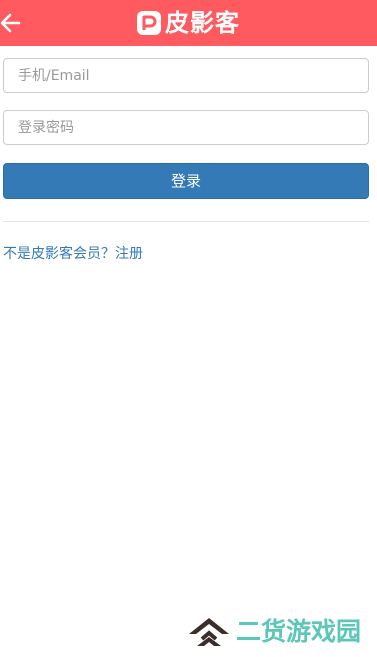 This screenshot has height=657, width=377. What do you see at coordinates (186, 75) in the screenshot?
I see `phone-email-input` at bounding box center [186, 75].